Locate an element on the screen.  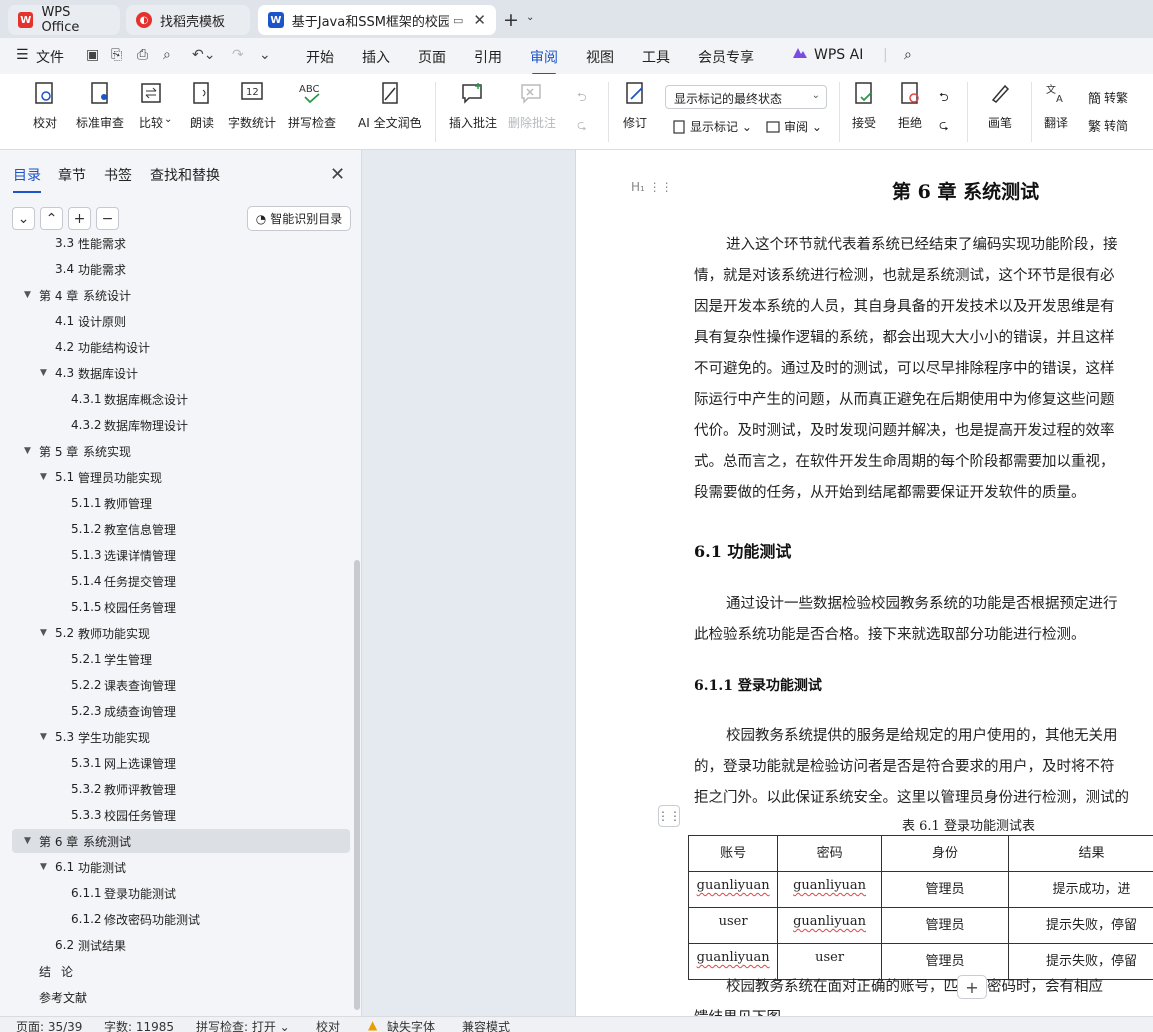
search-icon: ⌕ is located at coordinates (908, 55).